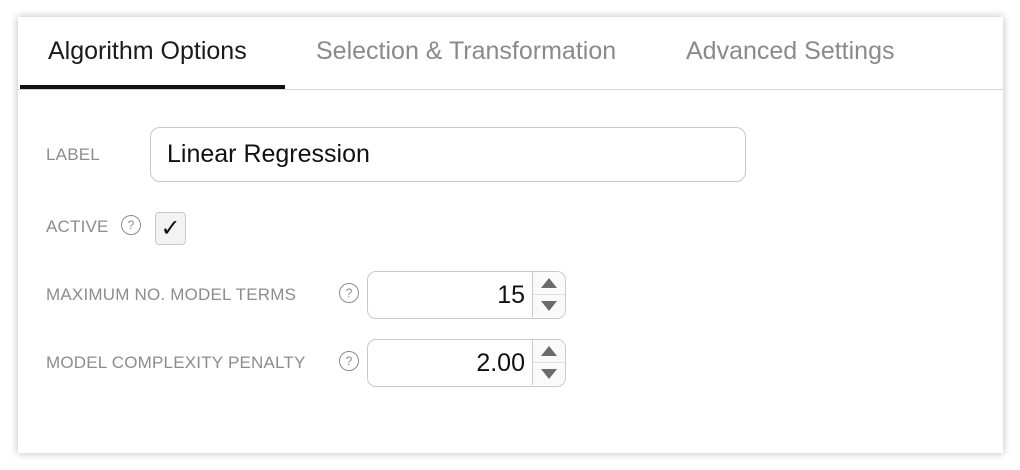 The width and height of the screenshot is (1020, 470). What do you see at coordinates (73, 154) in the screenshot?
I see `label-field-label: LABEL` at bounding box center [73, 154].